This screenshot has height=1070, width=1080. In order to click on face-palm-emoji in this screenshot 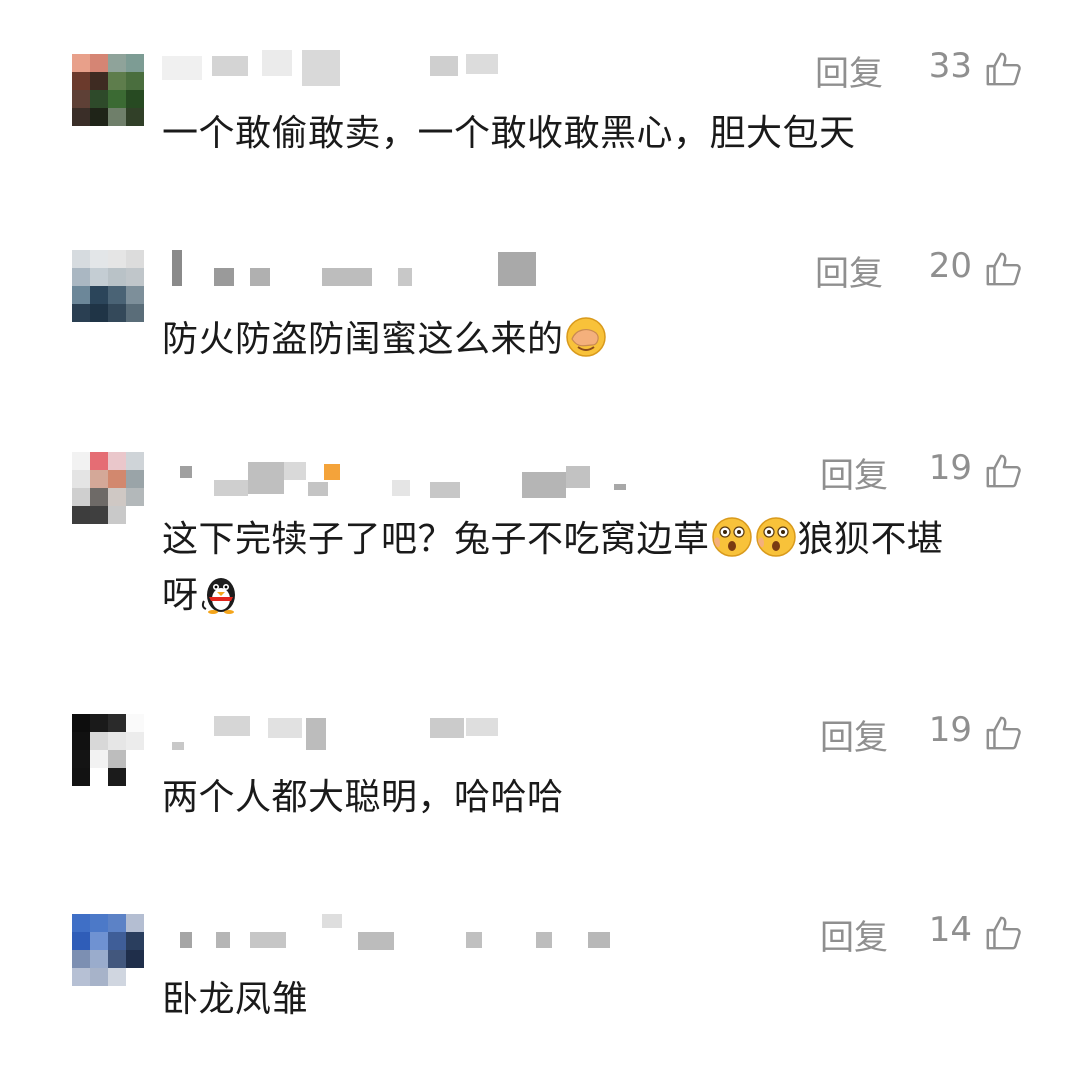, I will do `click(585, 337)`.